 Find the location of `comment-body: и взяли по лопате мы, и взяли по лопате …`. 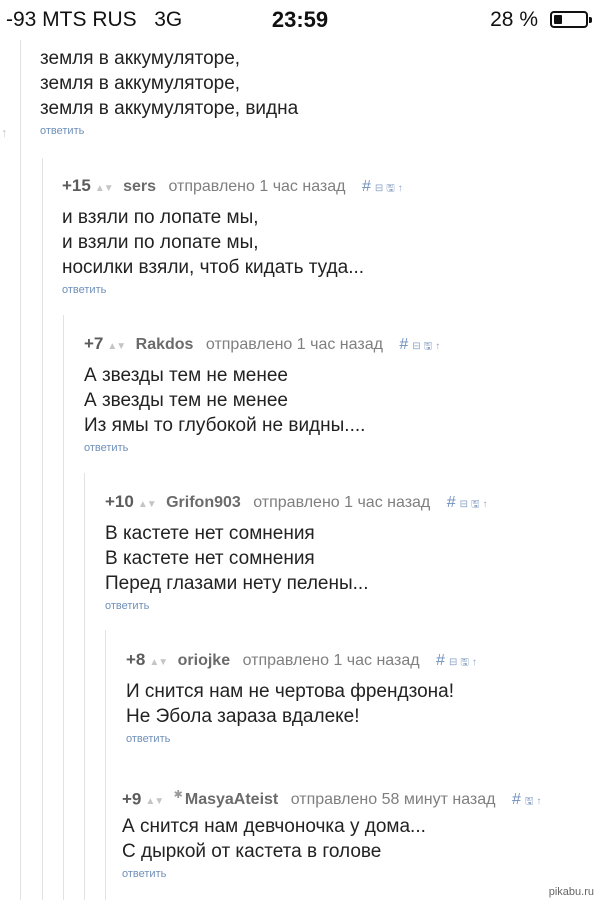

comment-body: и взяли по лопате мы, и взяли по лопате … is located at coordinates (234, 242).